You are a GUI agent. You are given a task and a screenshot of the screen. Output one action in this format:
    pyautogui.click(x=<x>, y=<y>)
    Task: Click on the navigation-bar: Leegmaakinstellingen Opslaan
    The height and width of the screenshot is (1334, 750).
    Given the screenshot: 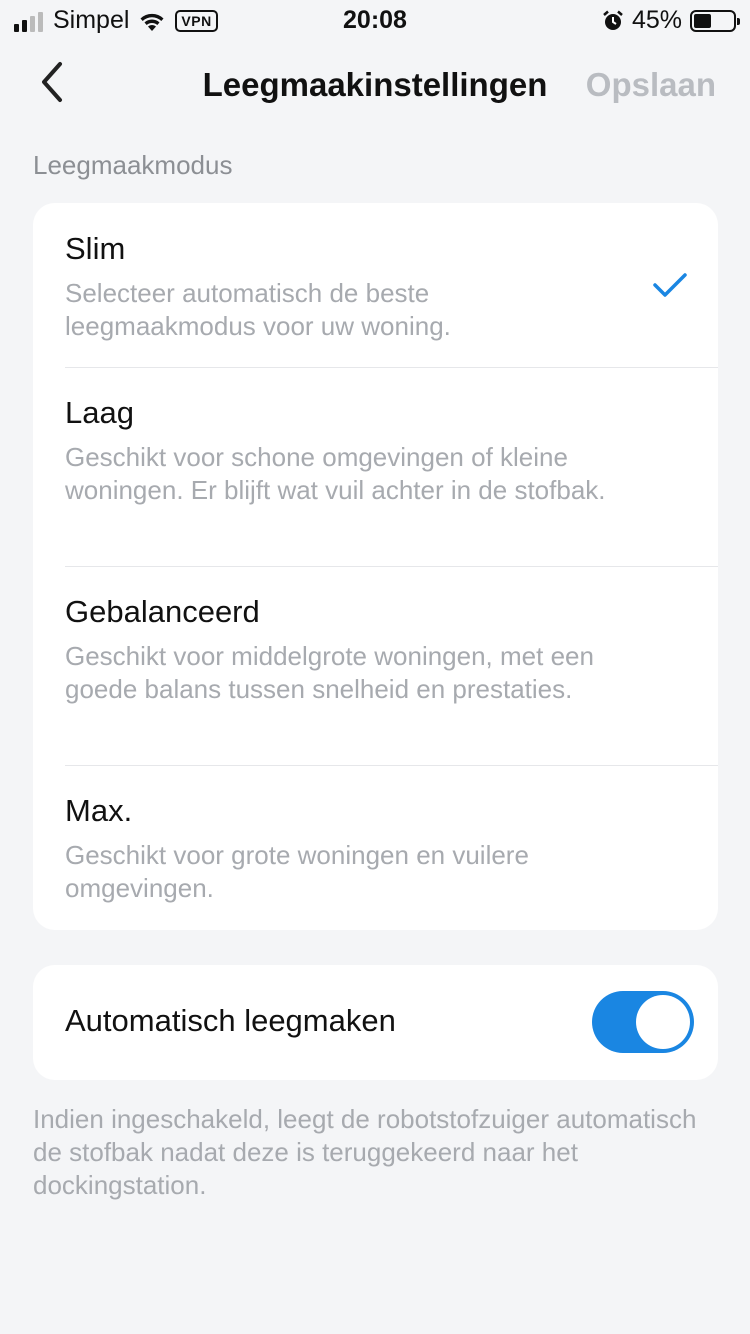 What is the action you would take?
    pyautogui.click(x=375, y=84)
    